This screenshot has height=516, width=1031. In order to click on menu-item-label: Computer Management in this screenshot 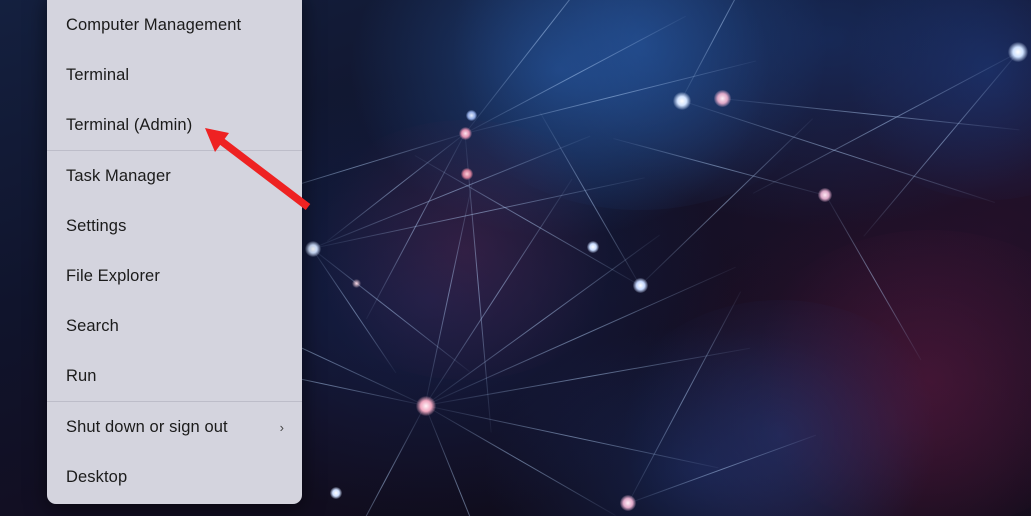, I will do `click(154, 24)`.